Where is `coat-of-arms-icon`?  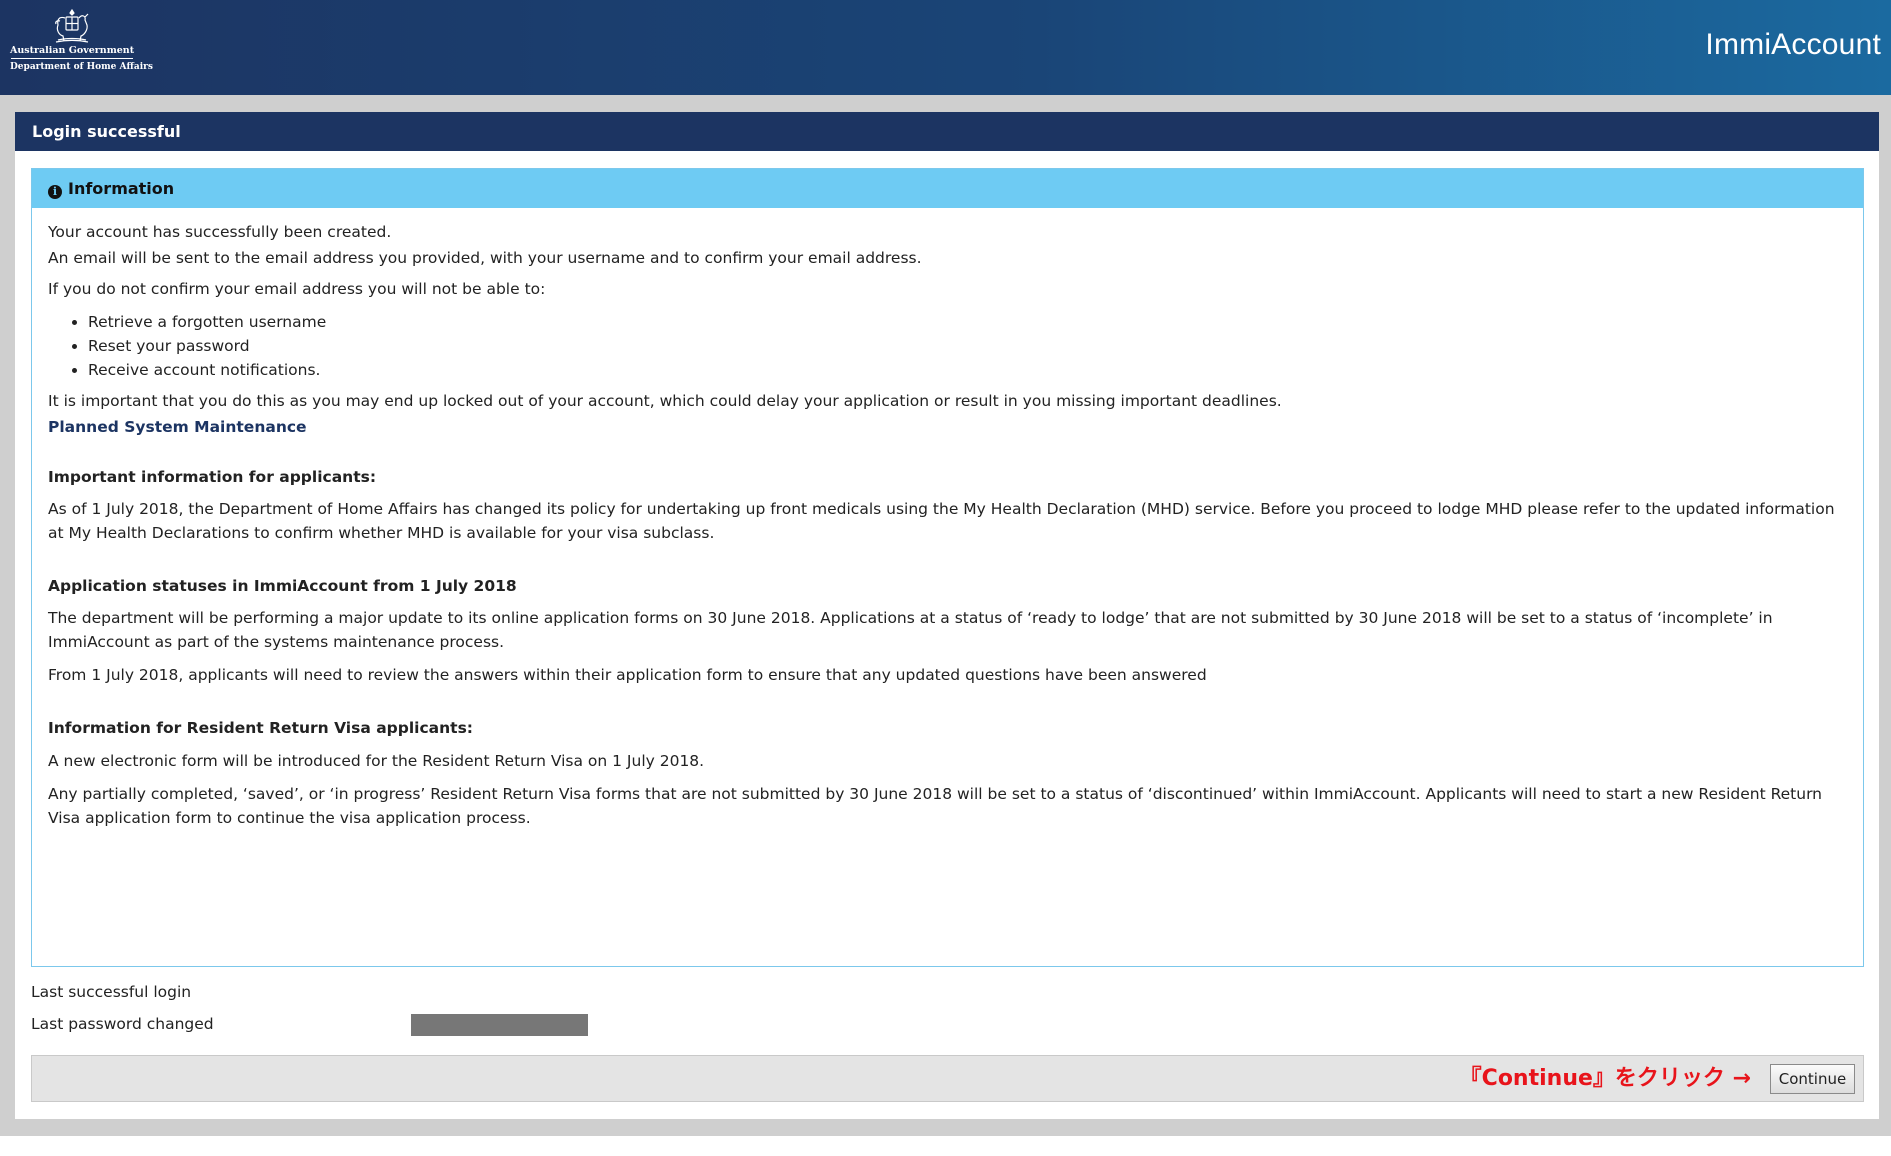 coat-of-arms-icon is located at coordinates (72, 25).